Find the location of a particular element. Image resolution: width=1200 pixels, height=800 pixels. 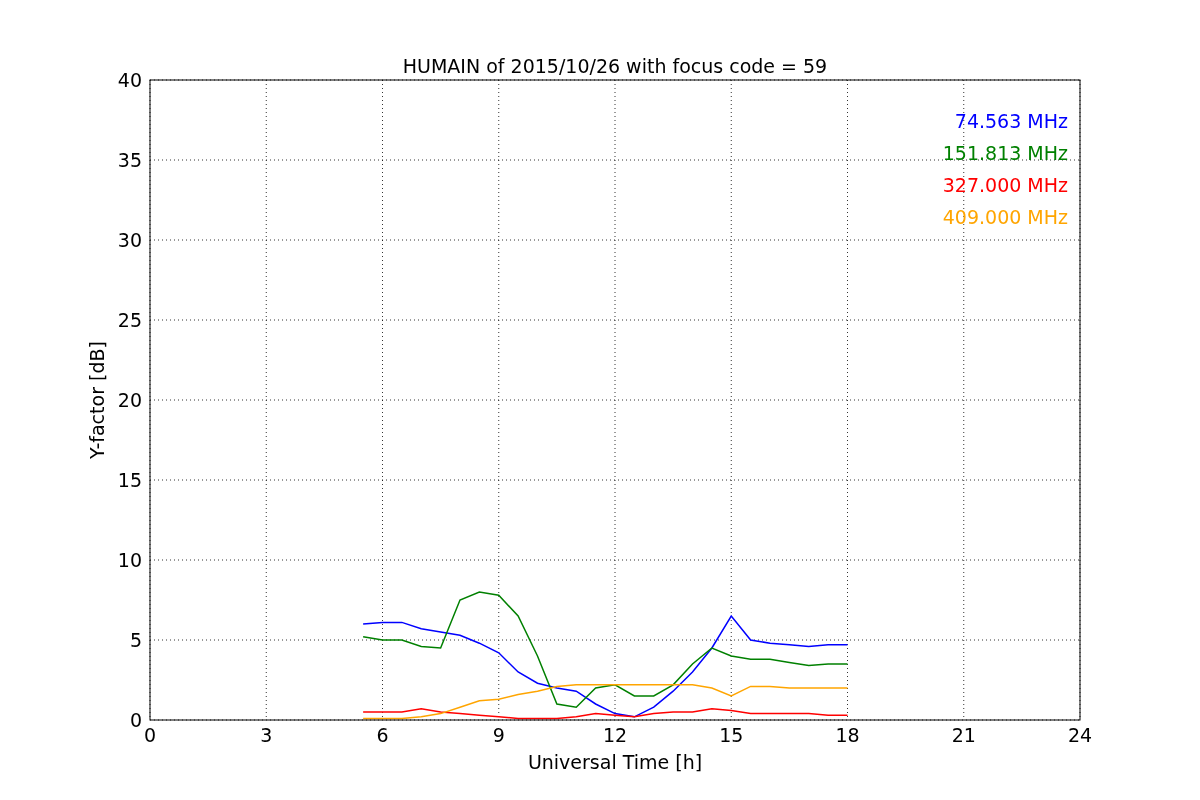

tick-label: 24 is located at coordinates (1080, 735).